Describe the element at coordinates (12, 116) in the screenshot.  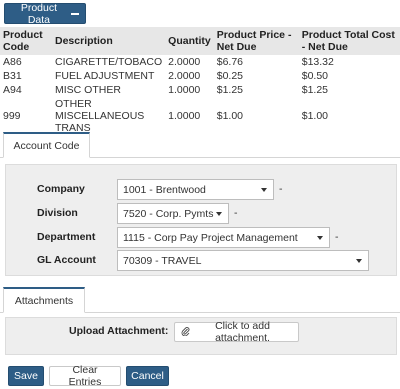
I see `cell-product-code: 999` at that location.